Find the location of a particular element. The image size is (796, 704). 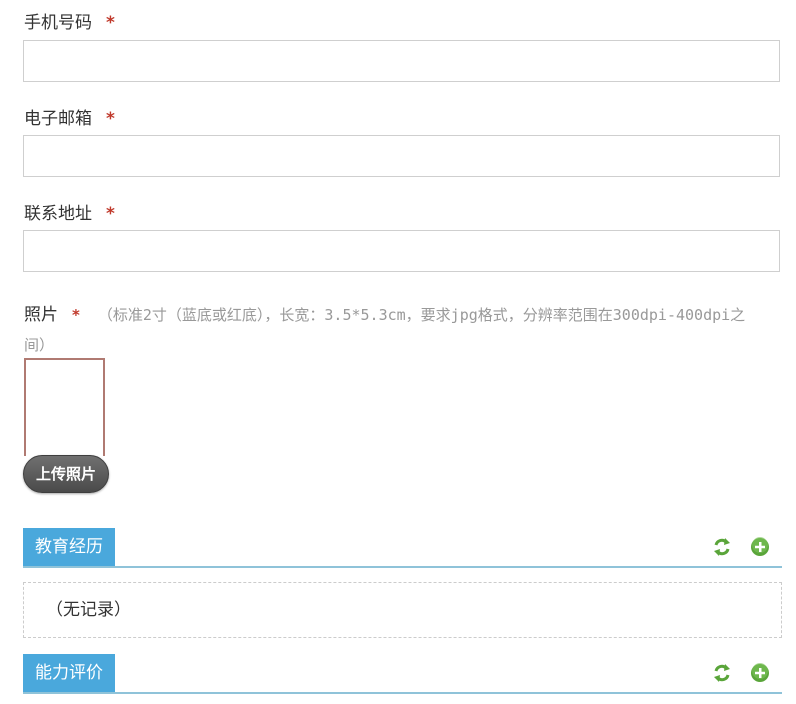

email-input is located at coordinates (401, 156).